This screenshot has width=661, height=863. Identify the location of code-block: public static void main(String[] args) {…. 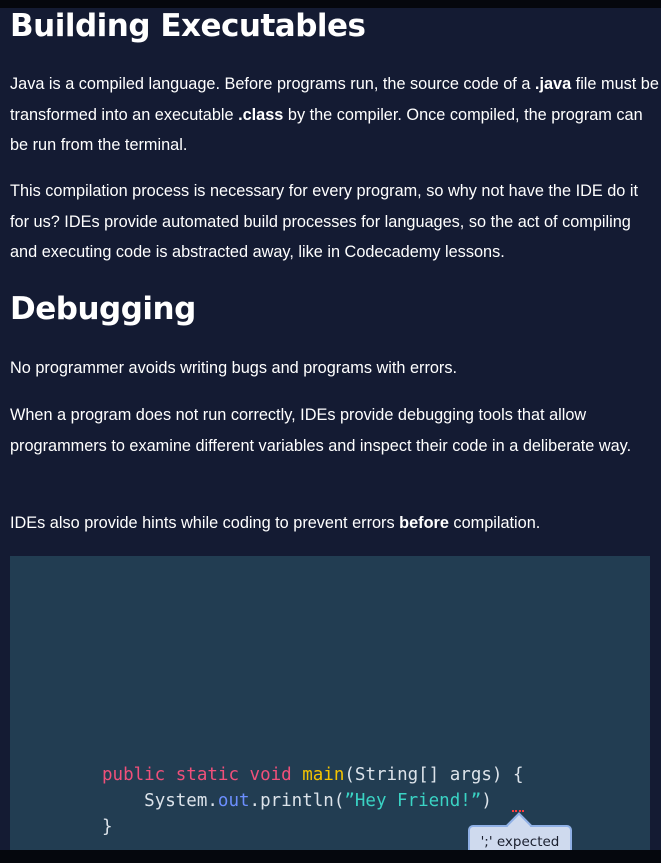
(313, 801).